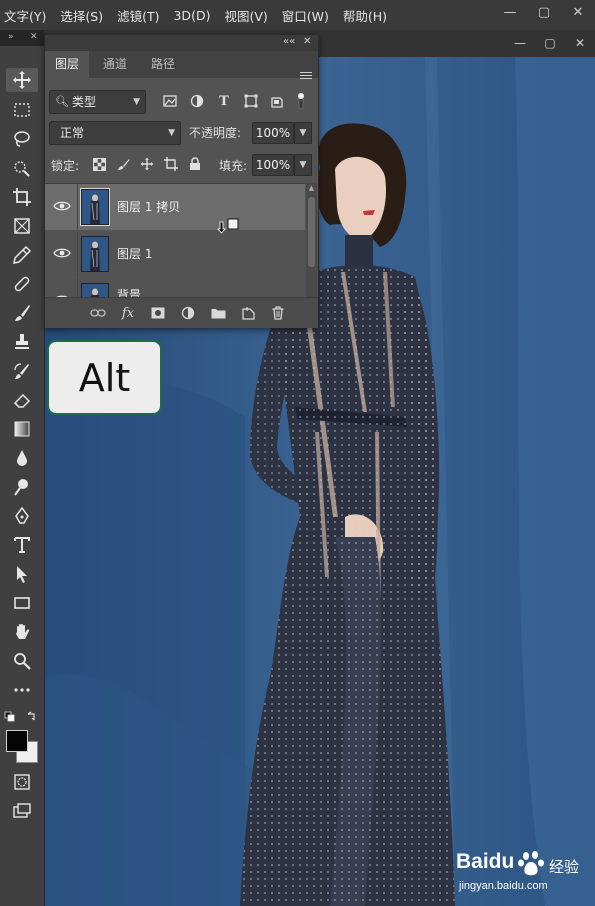 The width and height of the screenshot is (595, 906). What do you see at coordinates (22, 718) in the screenshot?
I see `default-colors-icon` at bounding box center [22, 718].